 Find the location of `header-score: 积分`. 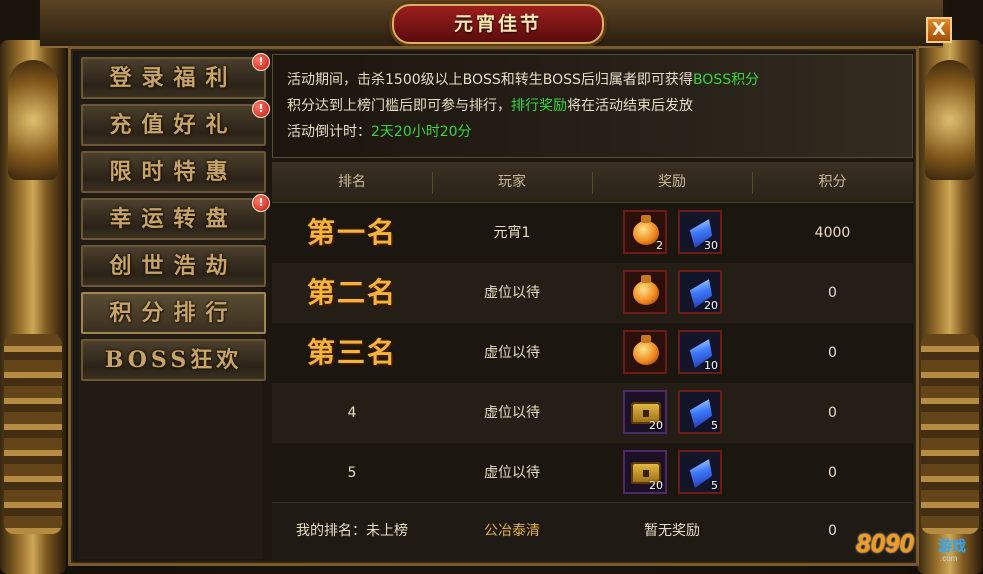

header-score: 积分 is located at coordinates (832, 182).